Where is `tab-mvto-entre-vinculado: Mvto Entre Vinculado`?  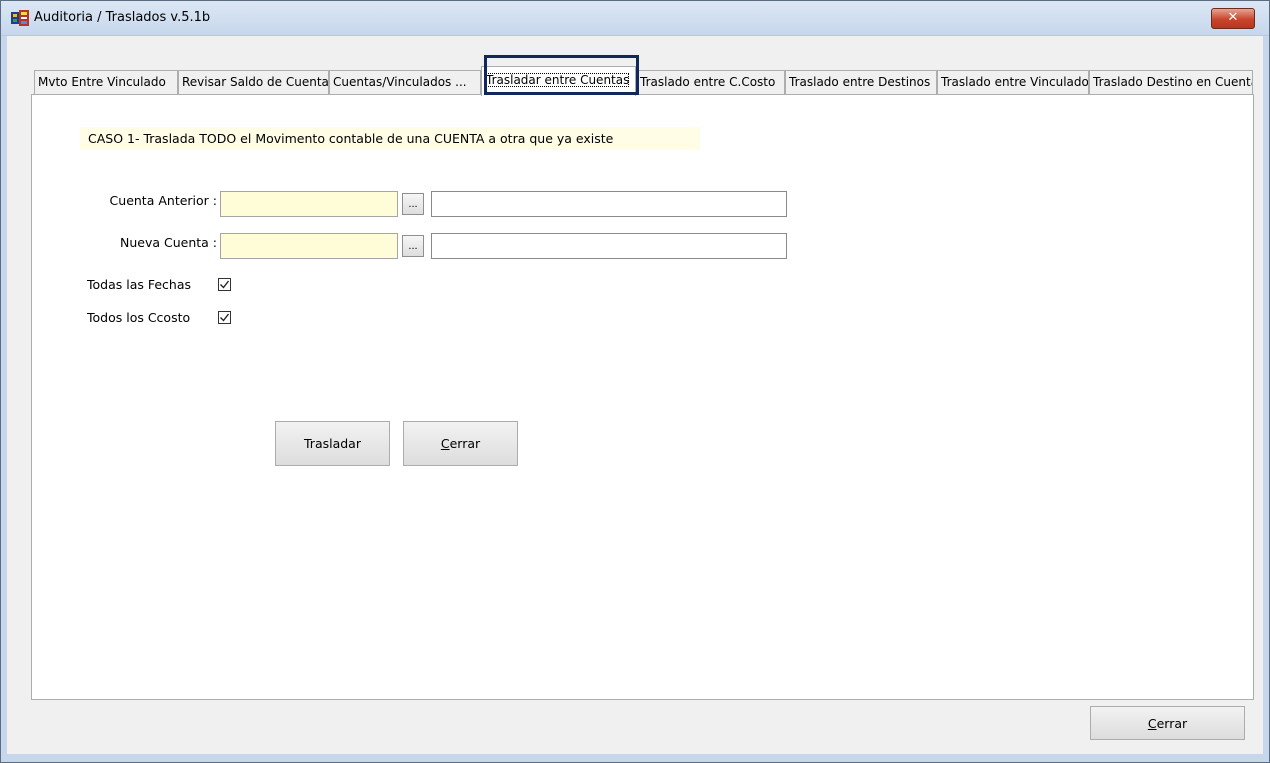
tab-mvto-entre-vinculado: Mvto Entre Vinculado is located at coordinates (106, 82).